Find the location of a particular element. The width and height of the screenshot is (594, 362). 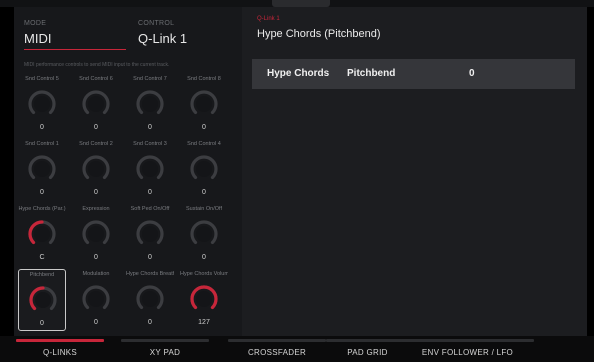

qlink-knob-10: Expression 0 is located at coordinates (96, 235).